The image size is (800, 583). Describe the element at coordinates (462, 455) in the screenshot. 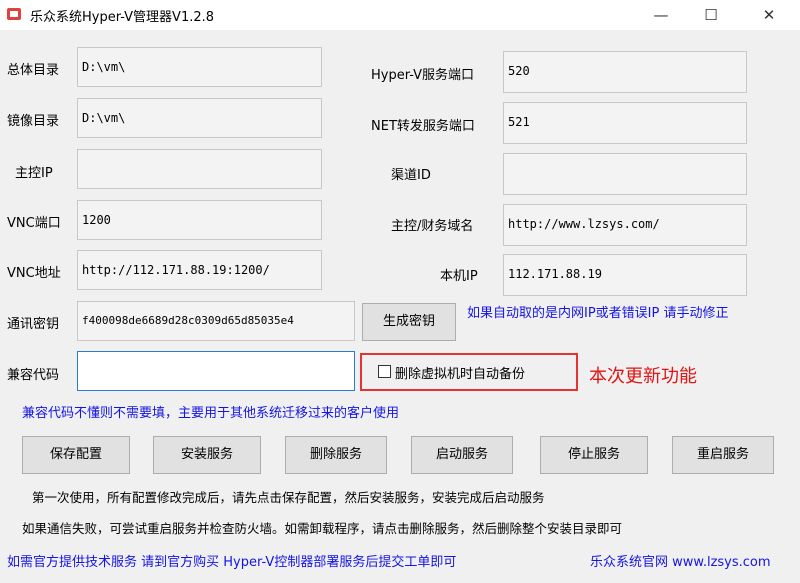

I see `start-service-button: 启动服务` at that location.